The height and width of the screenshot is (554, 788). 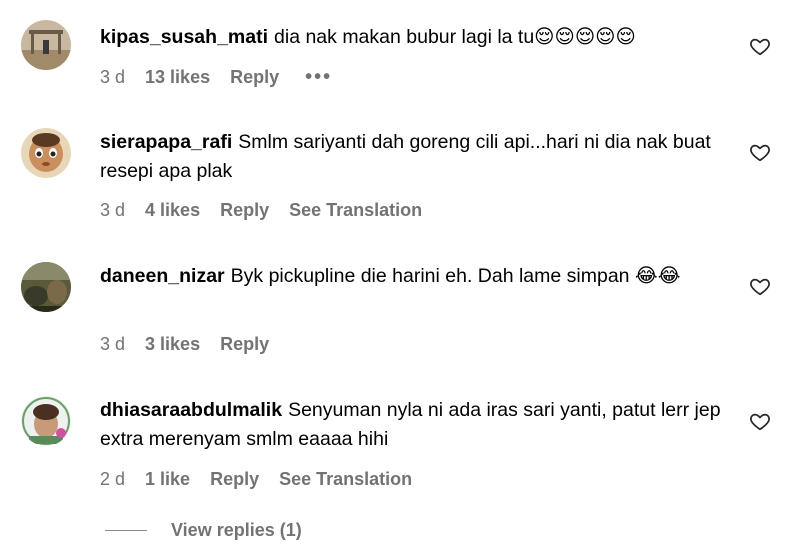 What do you see at coordinates (271, 210) in the screenshot?
I see `comment-meta: 3 d 4 likes Reply See Translation` at bounding box center [271, 210].